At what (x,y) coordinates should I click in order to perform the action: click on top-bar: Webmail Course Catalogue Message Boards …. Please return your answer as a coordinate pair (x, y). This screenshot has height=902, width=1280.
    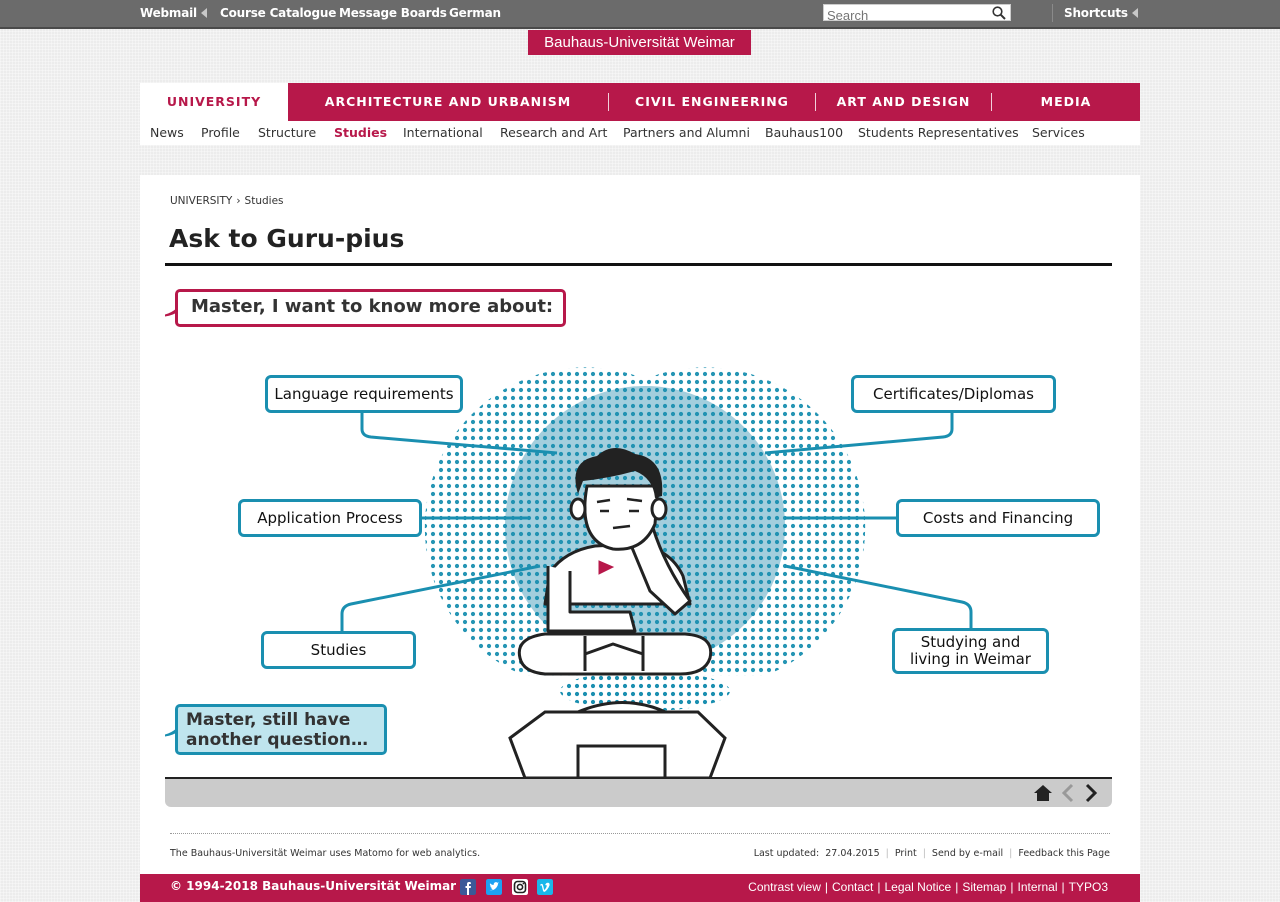
    Looking at the image, I should click on (640, 14).